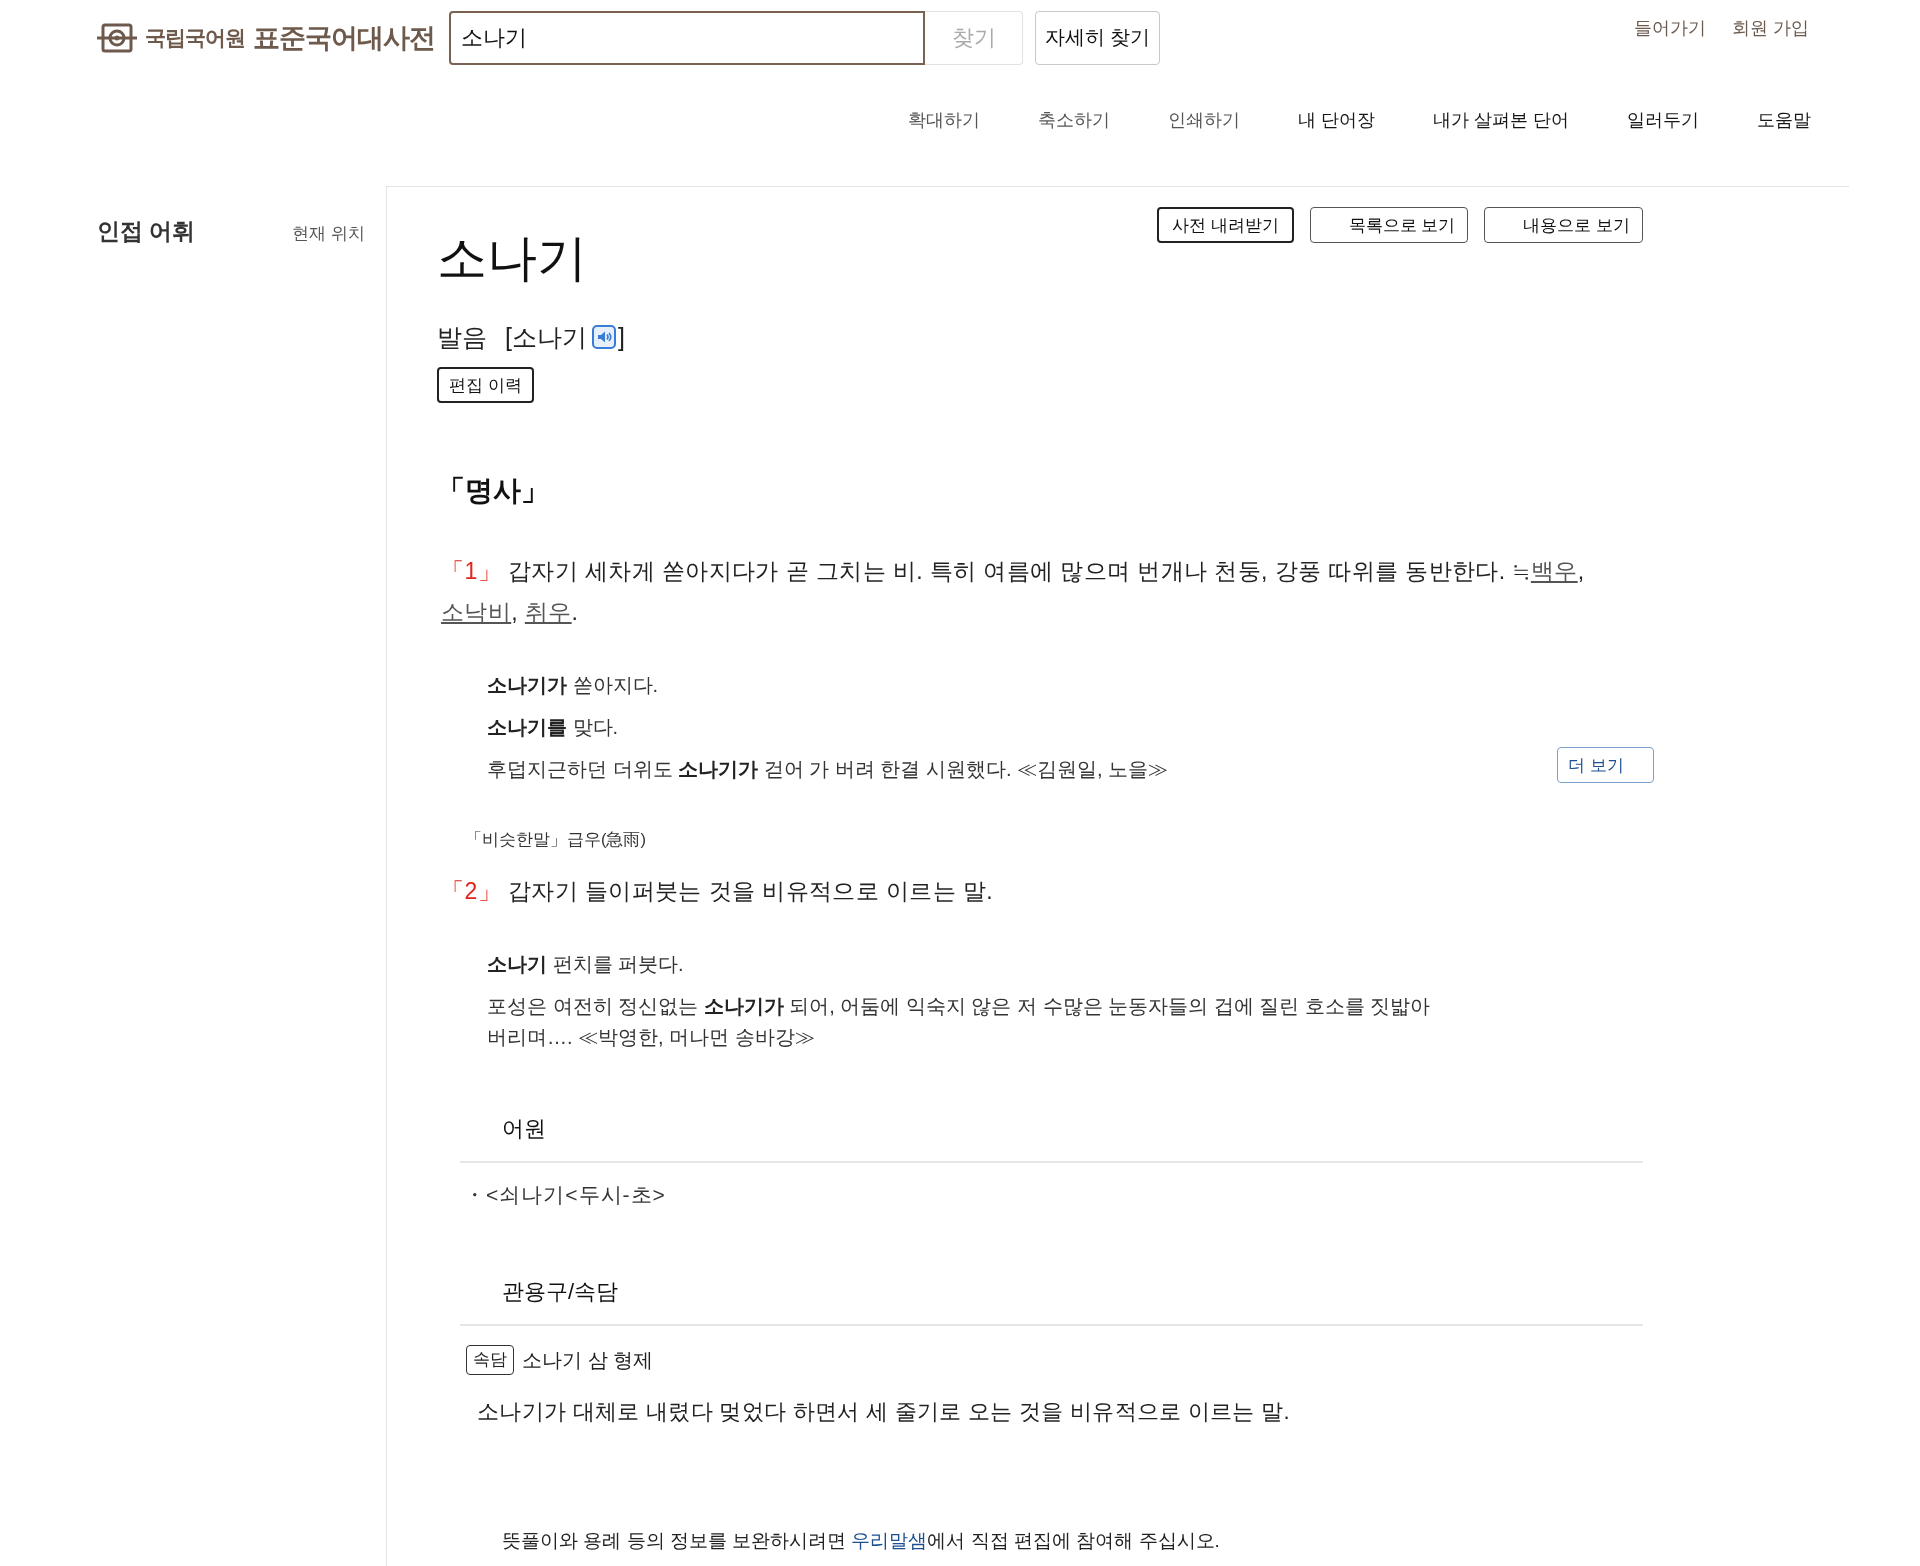 This screenshot has width=1920, height=1566. I want to click on account-link: 회원 가입, so click(1770, 28).